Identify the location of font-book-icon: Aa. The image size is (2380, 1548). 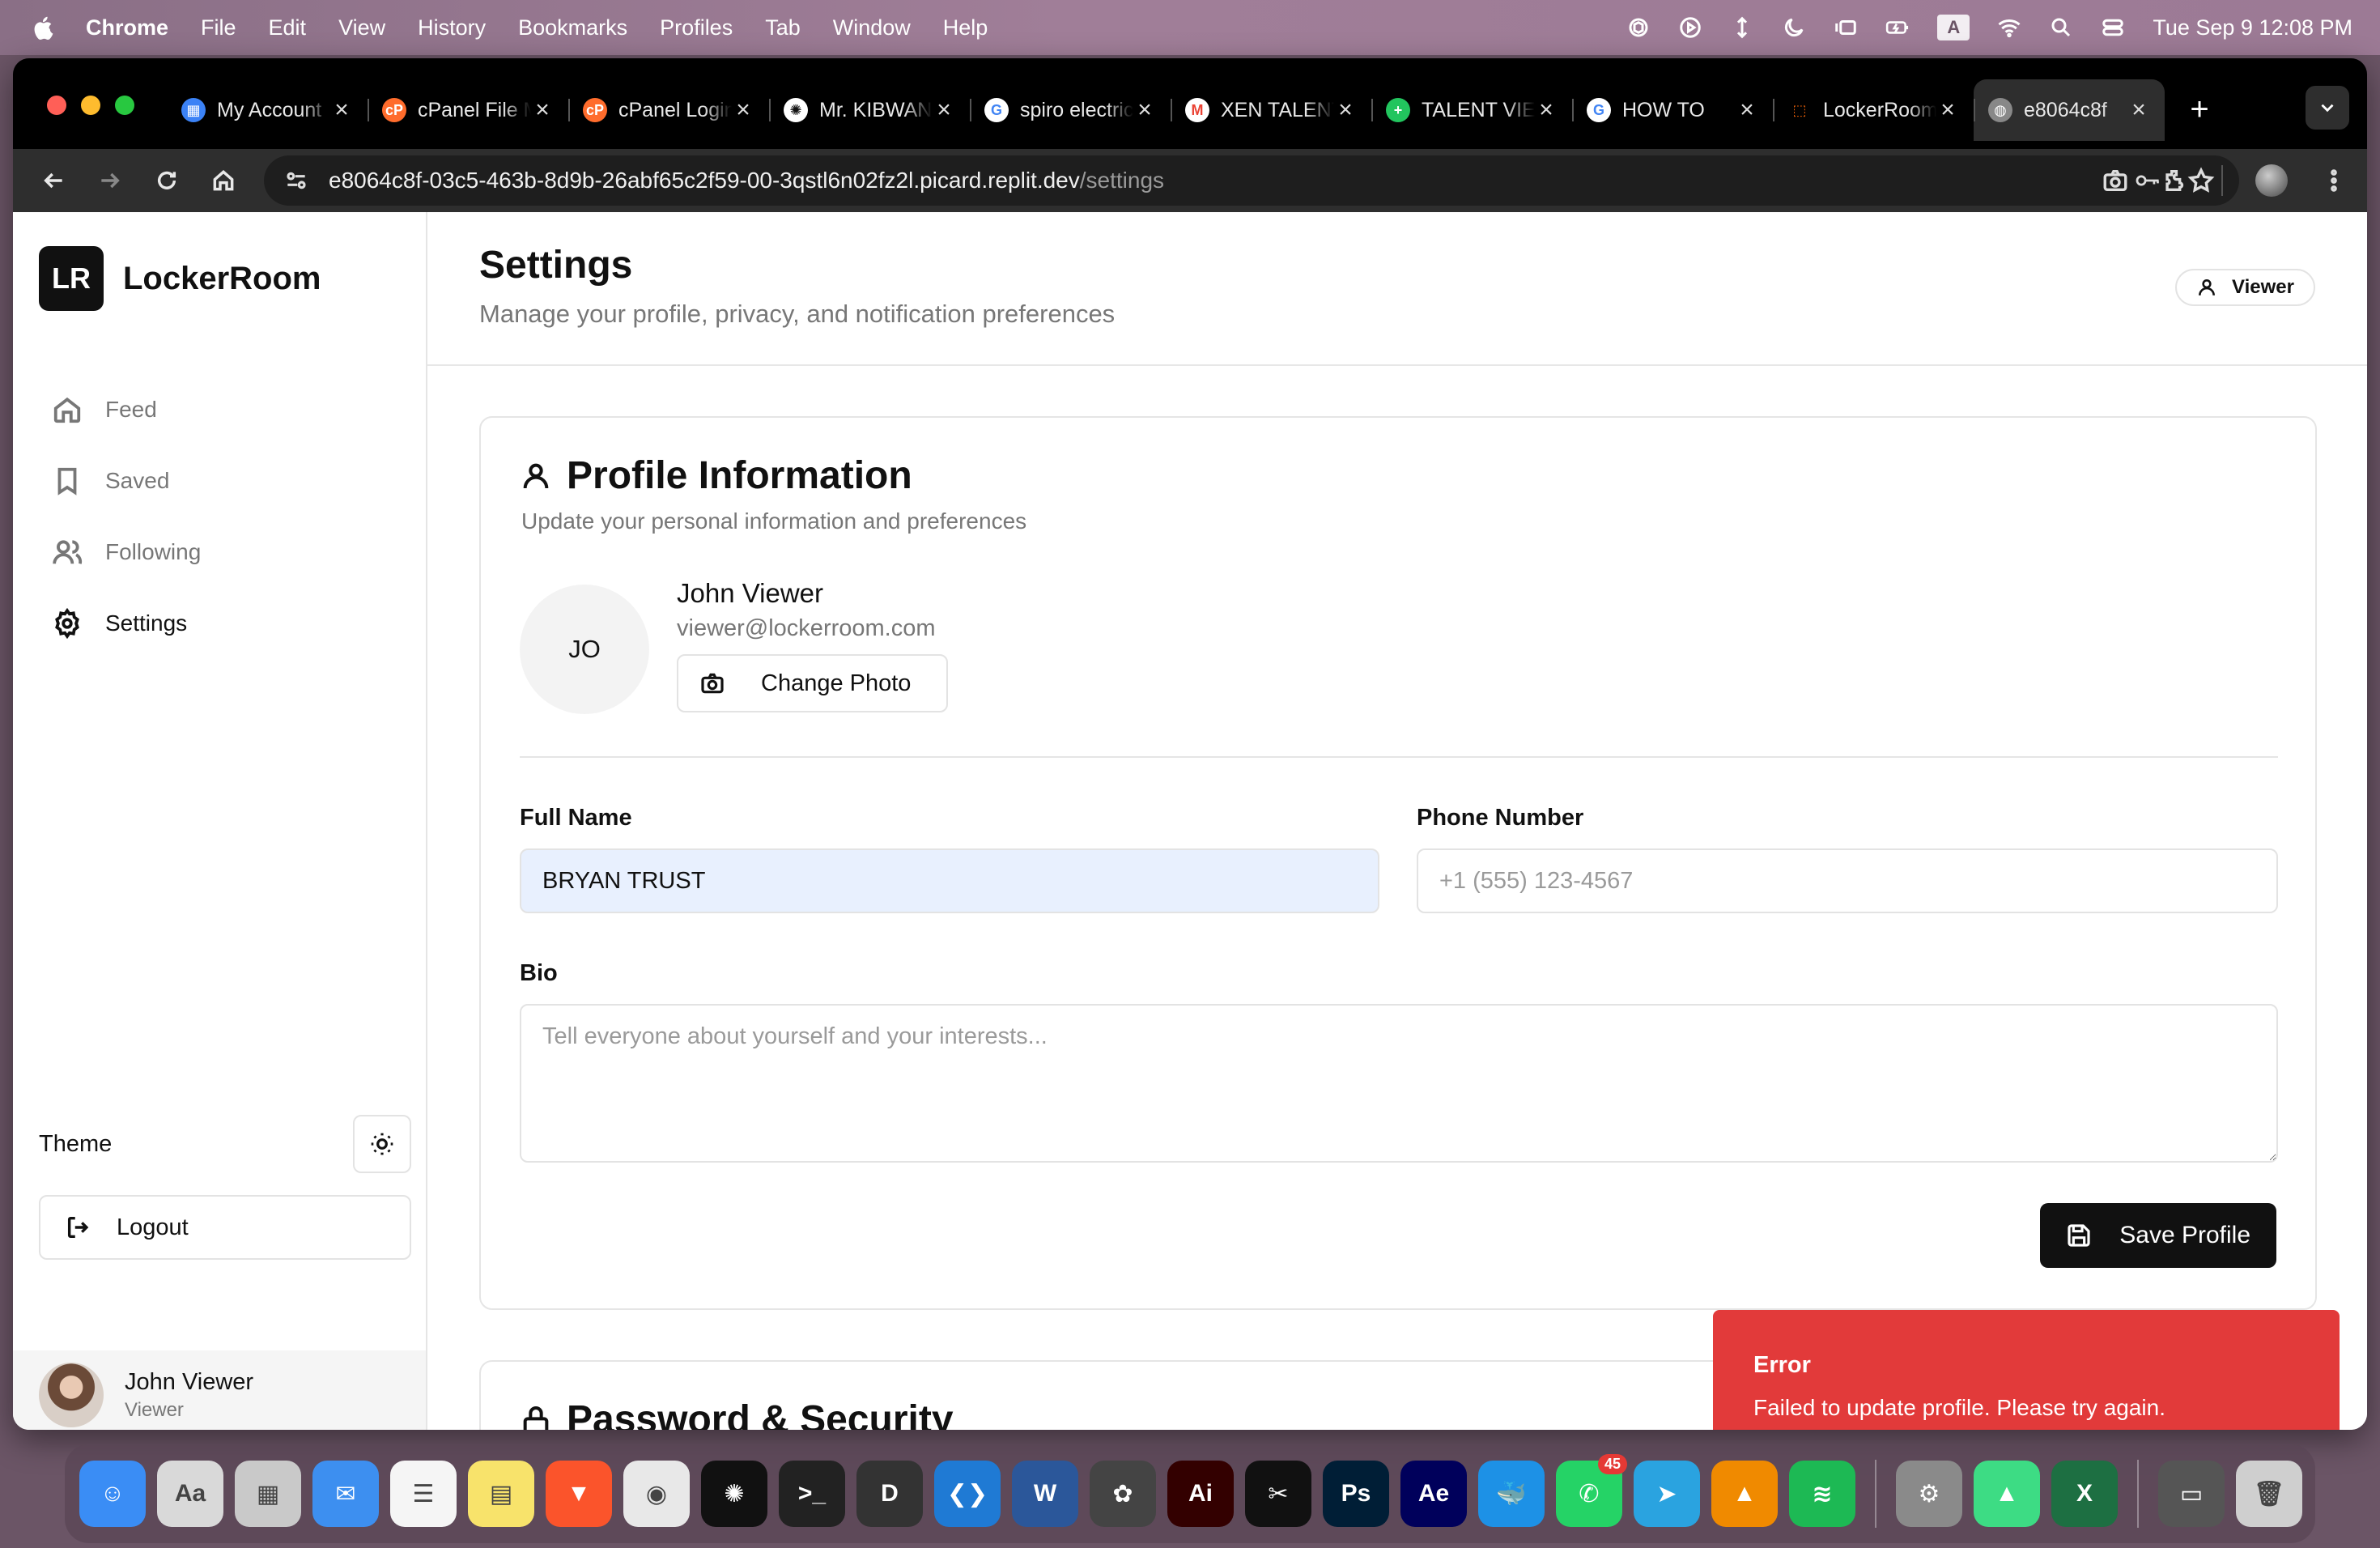
(190, 1494).